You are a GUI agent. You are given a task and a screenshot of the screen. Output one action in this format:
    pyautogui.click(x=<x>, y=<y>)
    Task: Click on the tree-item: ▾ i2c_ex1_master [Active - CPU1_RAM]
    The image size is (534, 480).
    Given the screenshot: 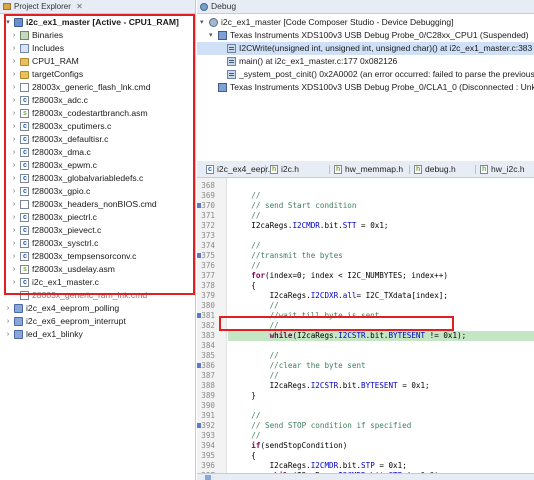 What is the action you would take?
    pyautogui.click(x=97, y=22)
    